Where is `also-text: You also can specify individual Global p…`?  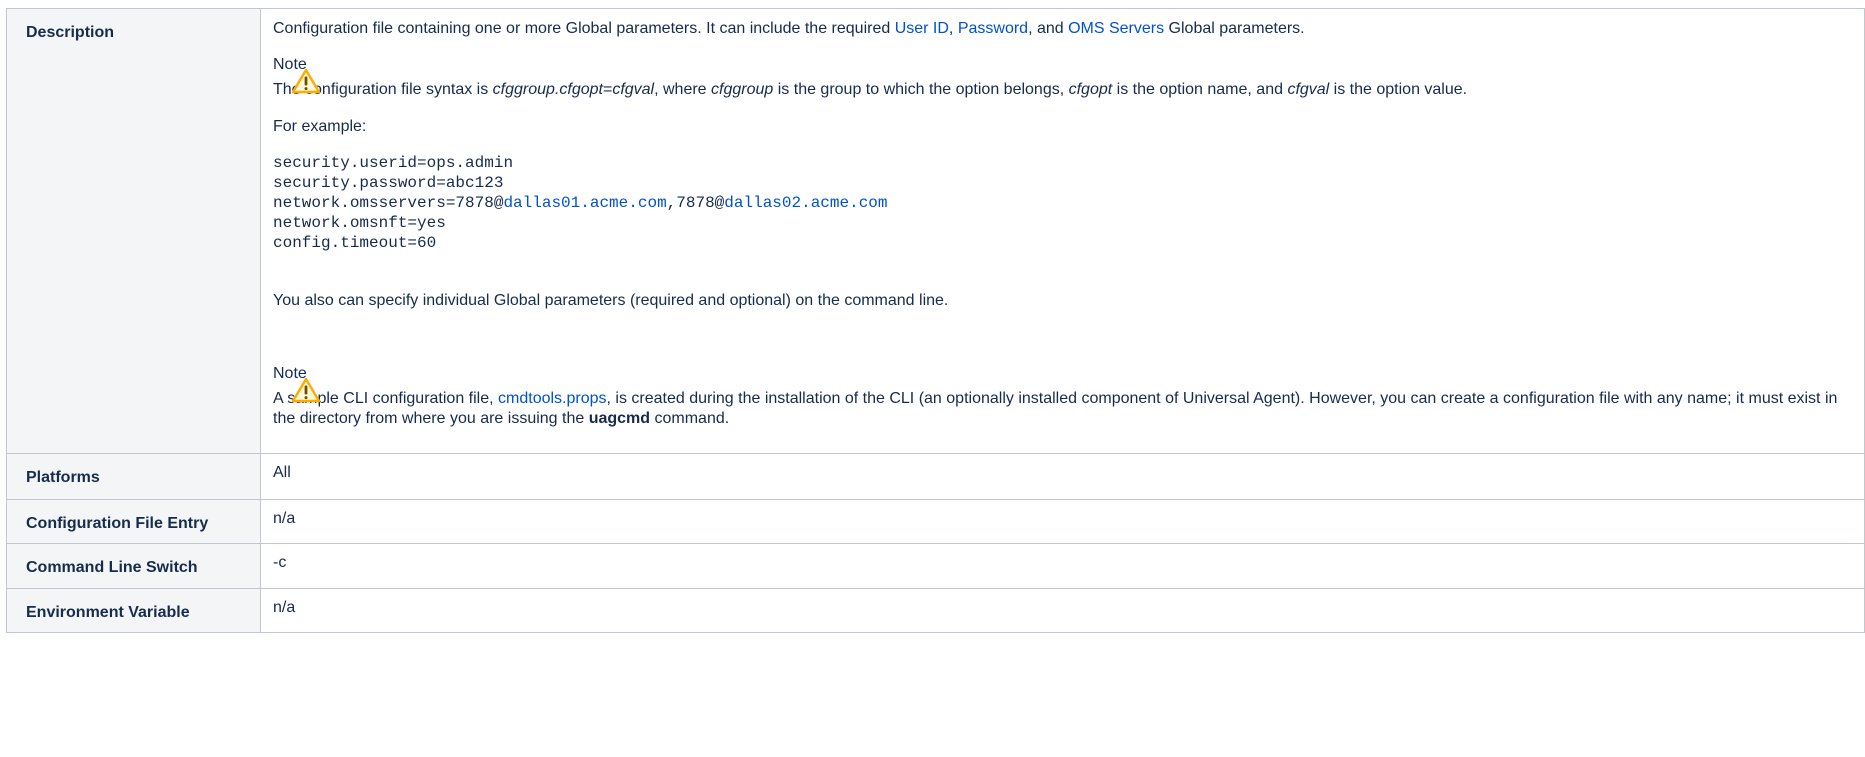 also-text: You also can specify individual Global p… is located at coordinates (611, 300).